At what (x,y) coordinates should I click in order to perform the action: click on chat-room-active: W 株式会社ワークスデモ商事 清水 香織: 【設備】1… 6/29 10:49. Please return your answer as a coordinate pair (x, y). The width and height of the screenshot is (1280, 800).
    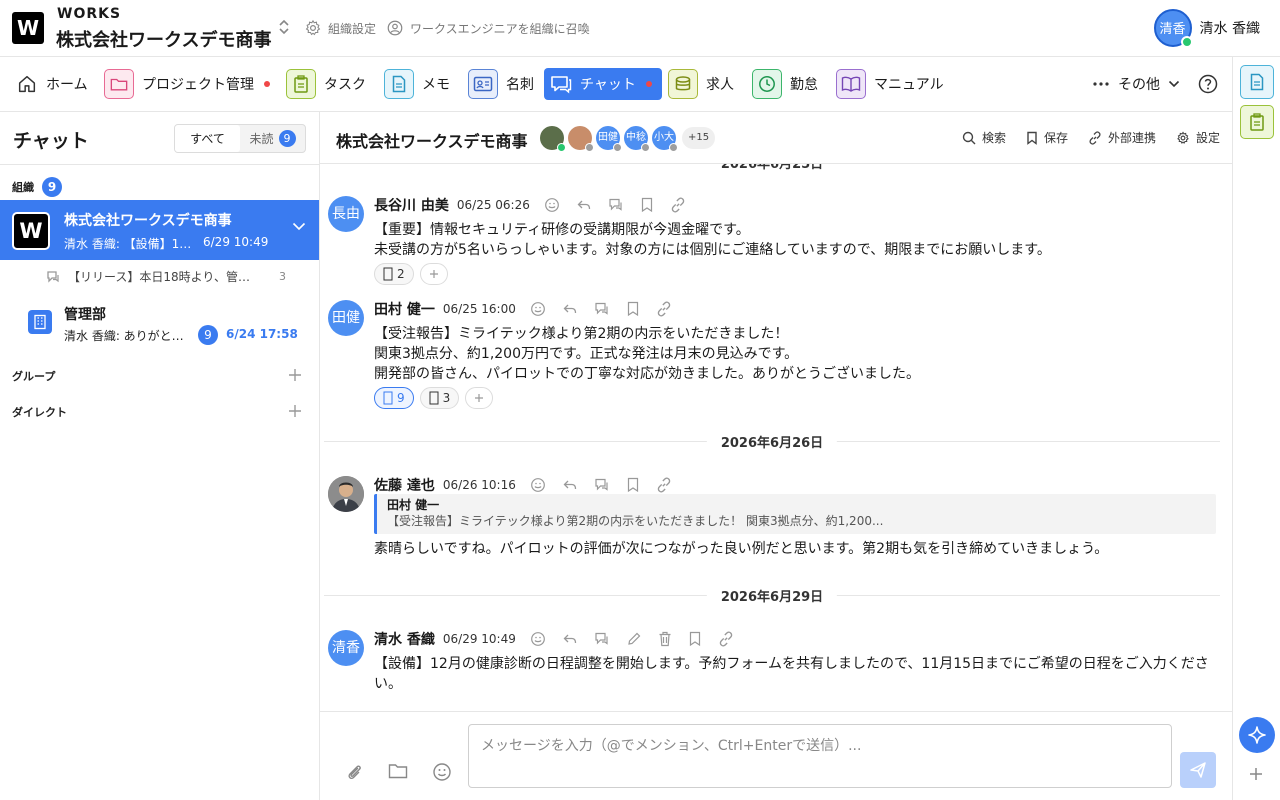
    Looking at the image, I should click on (159, 230).